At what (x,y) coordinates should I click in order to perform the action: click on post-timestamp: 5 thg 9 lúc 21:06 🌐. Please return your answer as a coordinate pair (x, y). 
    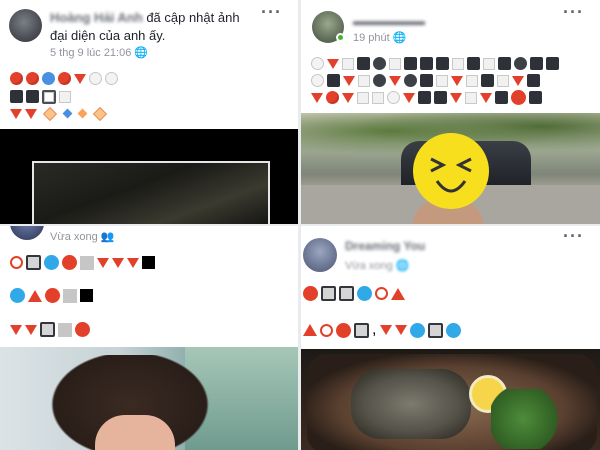
    Looking at the image, I should click on (99, 52).